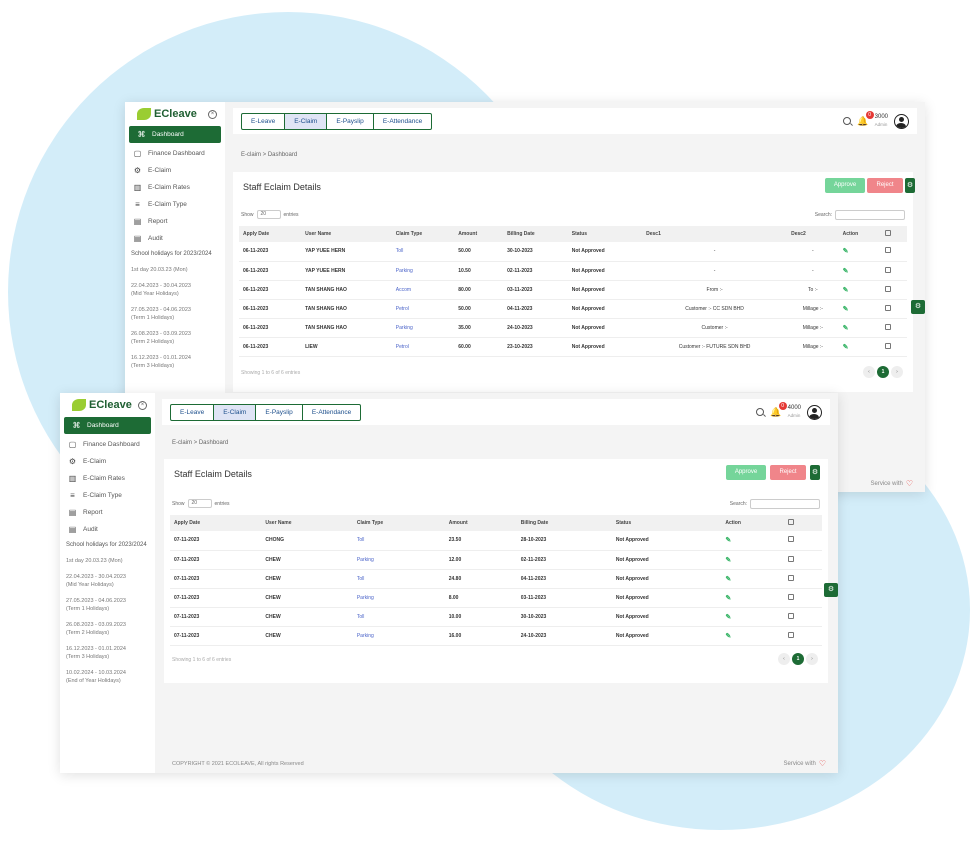 The width and height of the screenshot is (980, 855). Describe the element at coordinates (813, 234) in the screenshot. I see `column-header: Desc2` at that location.